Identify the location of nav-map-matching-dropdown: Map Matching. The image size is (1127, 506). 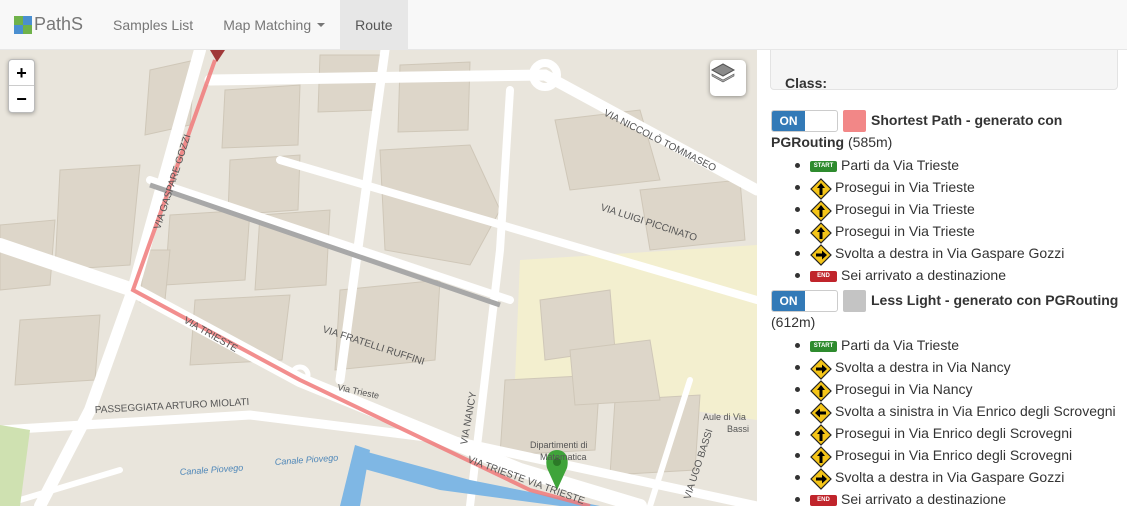
(274, 24).